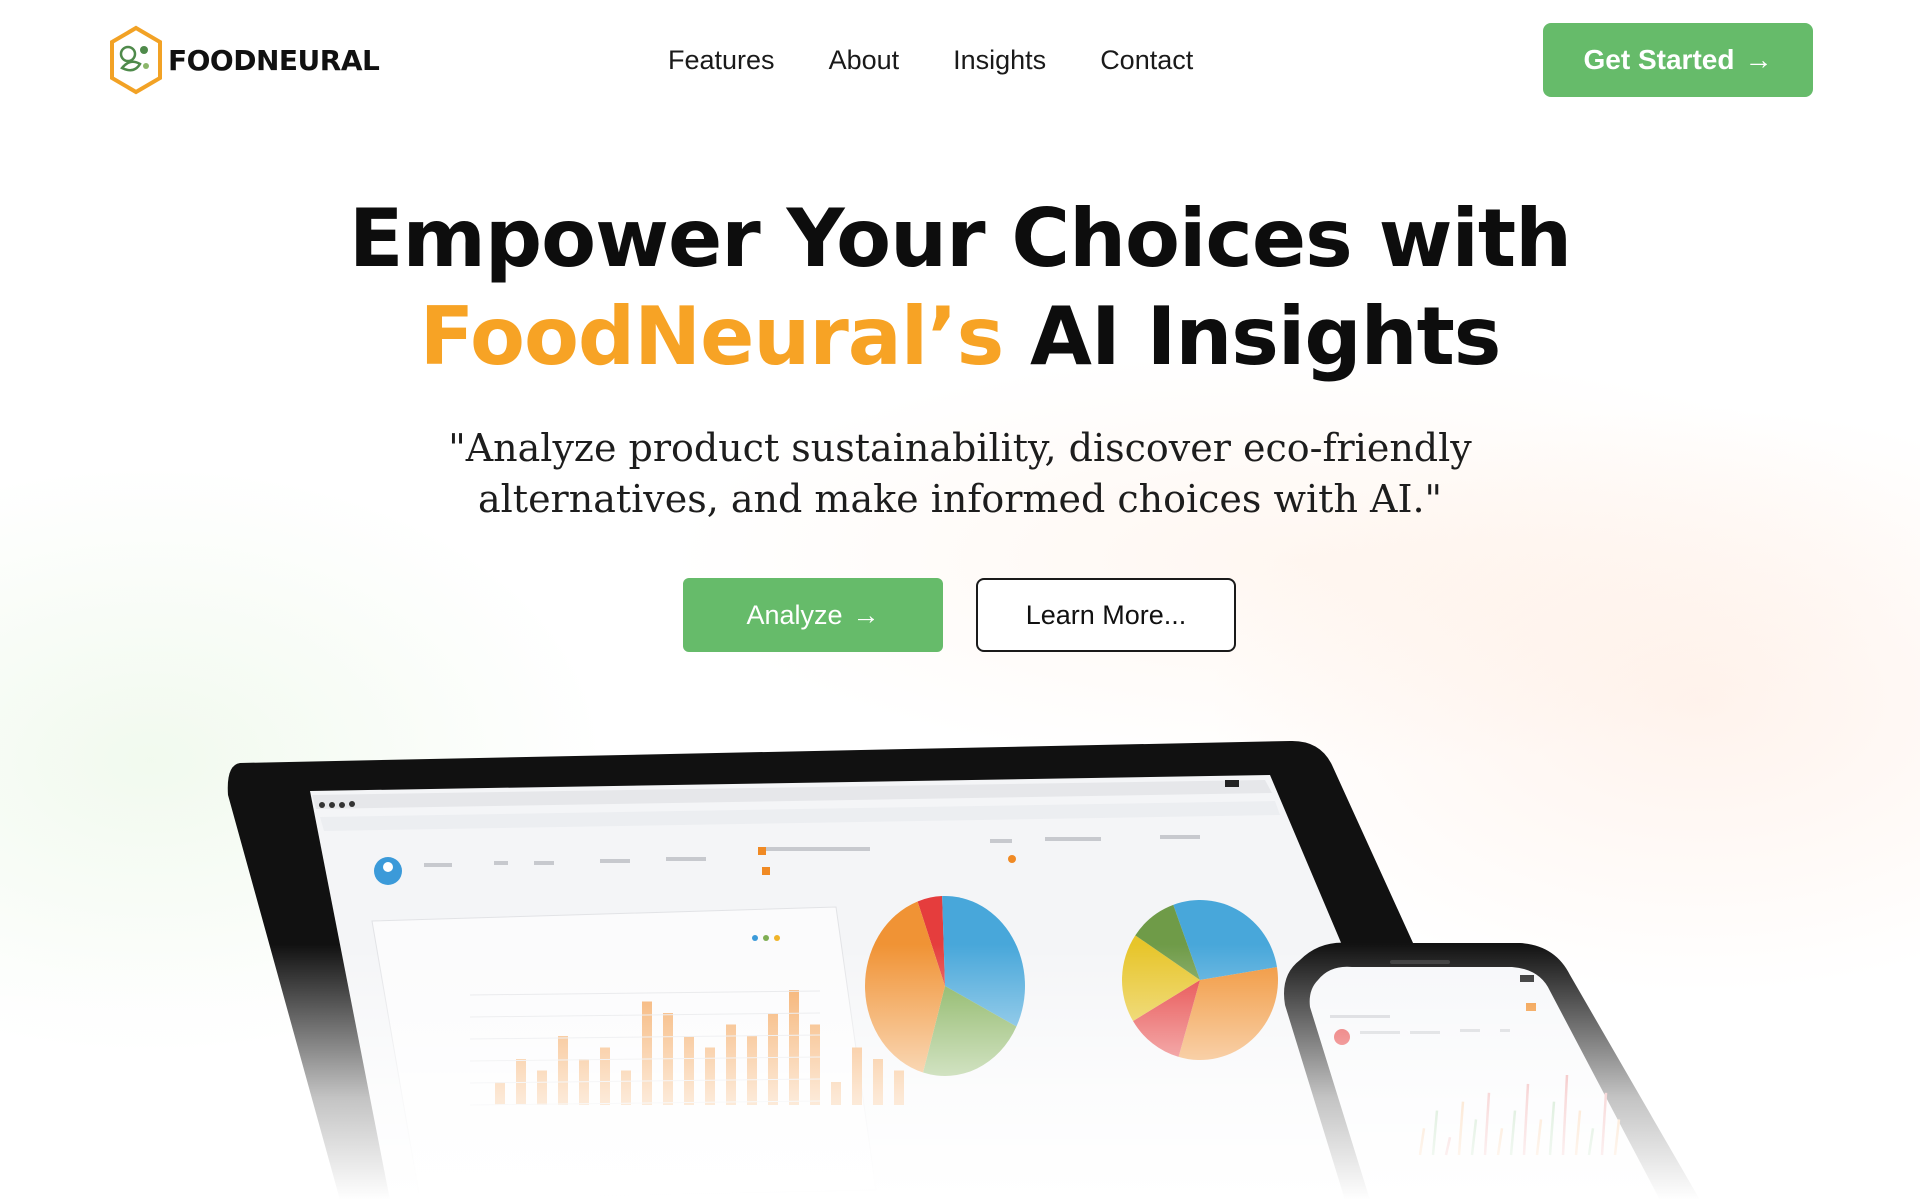 This screenshot has width=1920, height=1200. What do you see at coordinates (999, 60) in the screenshot?
I see `nav-link-insights: Insights` at bounding box center [999, 60].